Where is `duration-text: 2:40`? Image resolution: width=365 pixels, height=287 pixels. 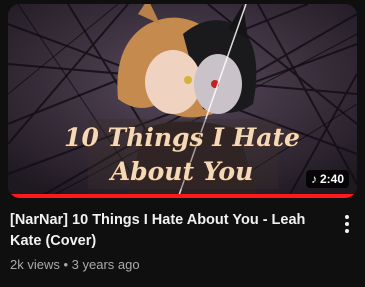 duration-text: 2:40 is located at coordinates (331, 179).